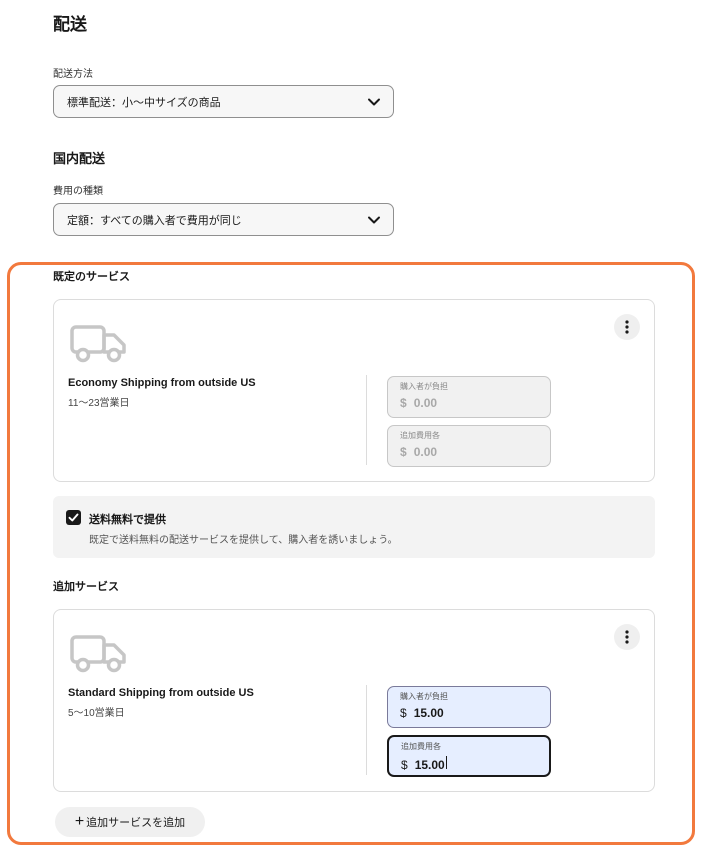 The width and height of the screenshot is (707, 851). I want to click on each-additional-value: 0.00, so click(425, 452).